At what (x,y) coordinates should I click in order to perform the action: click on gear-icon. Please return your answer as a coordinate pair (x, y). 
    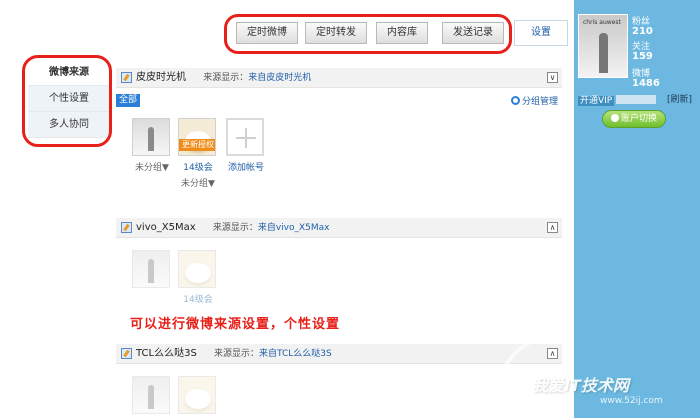
    Looking at the image, I should click on (515, 100).